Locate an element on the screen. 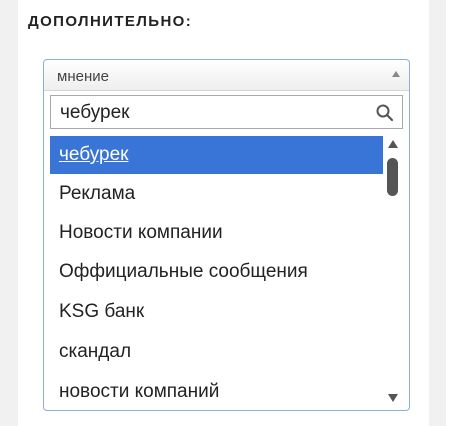 Image resolution: width=458 pixels, height=426 pixels. result-item: новости компаний is located at coordinates (216, 392).